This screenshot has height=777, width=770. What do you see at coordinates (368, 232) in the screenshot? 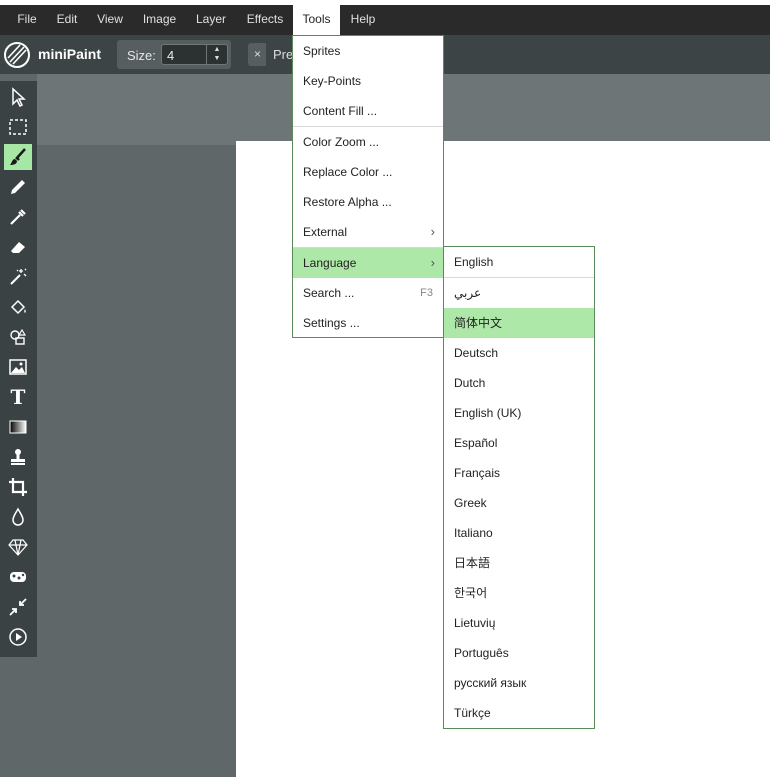
I see `menu-item-external: External ›` at bounding box center [368, 232].